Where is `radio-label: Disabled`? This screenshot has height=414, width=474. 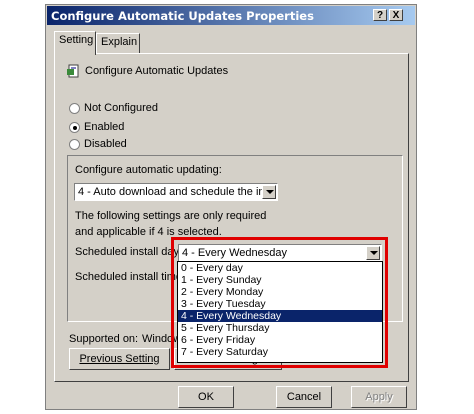 radio-label: Disabled is located at coordinates (105, 144).